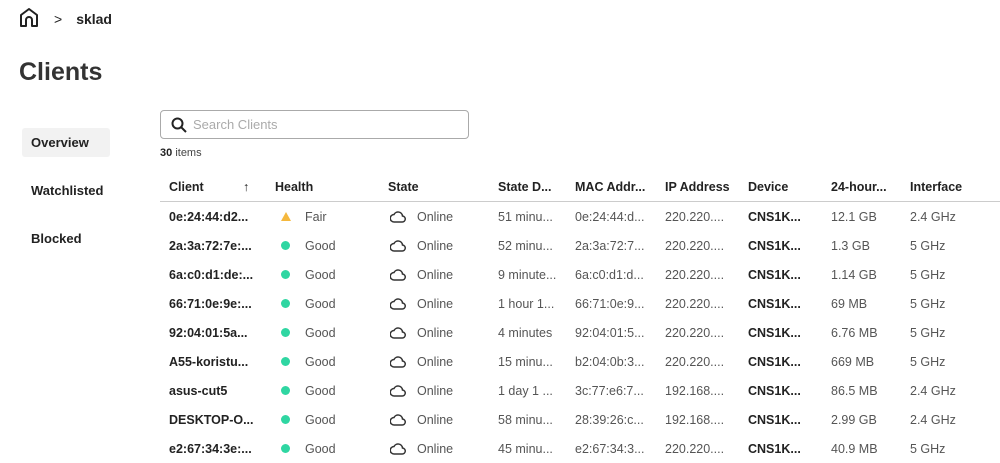 The height and width of the screenshot is (463, 1000). What do you see at coordinates (58, 19) in the screenshot?
I see `chevron-right-icon: >` at bounding box center [58, 19].